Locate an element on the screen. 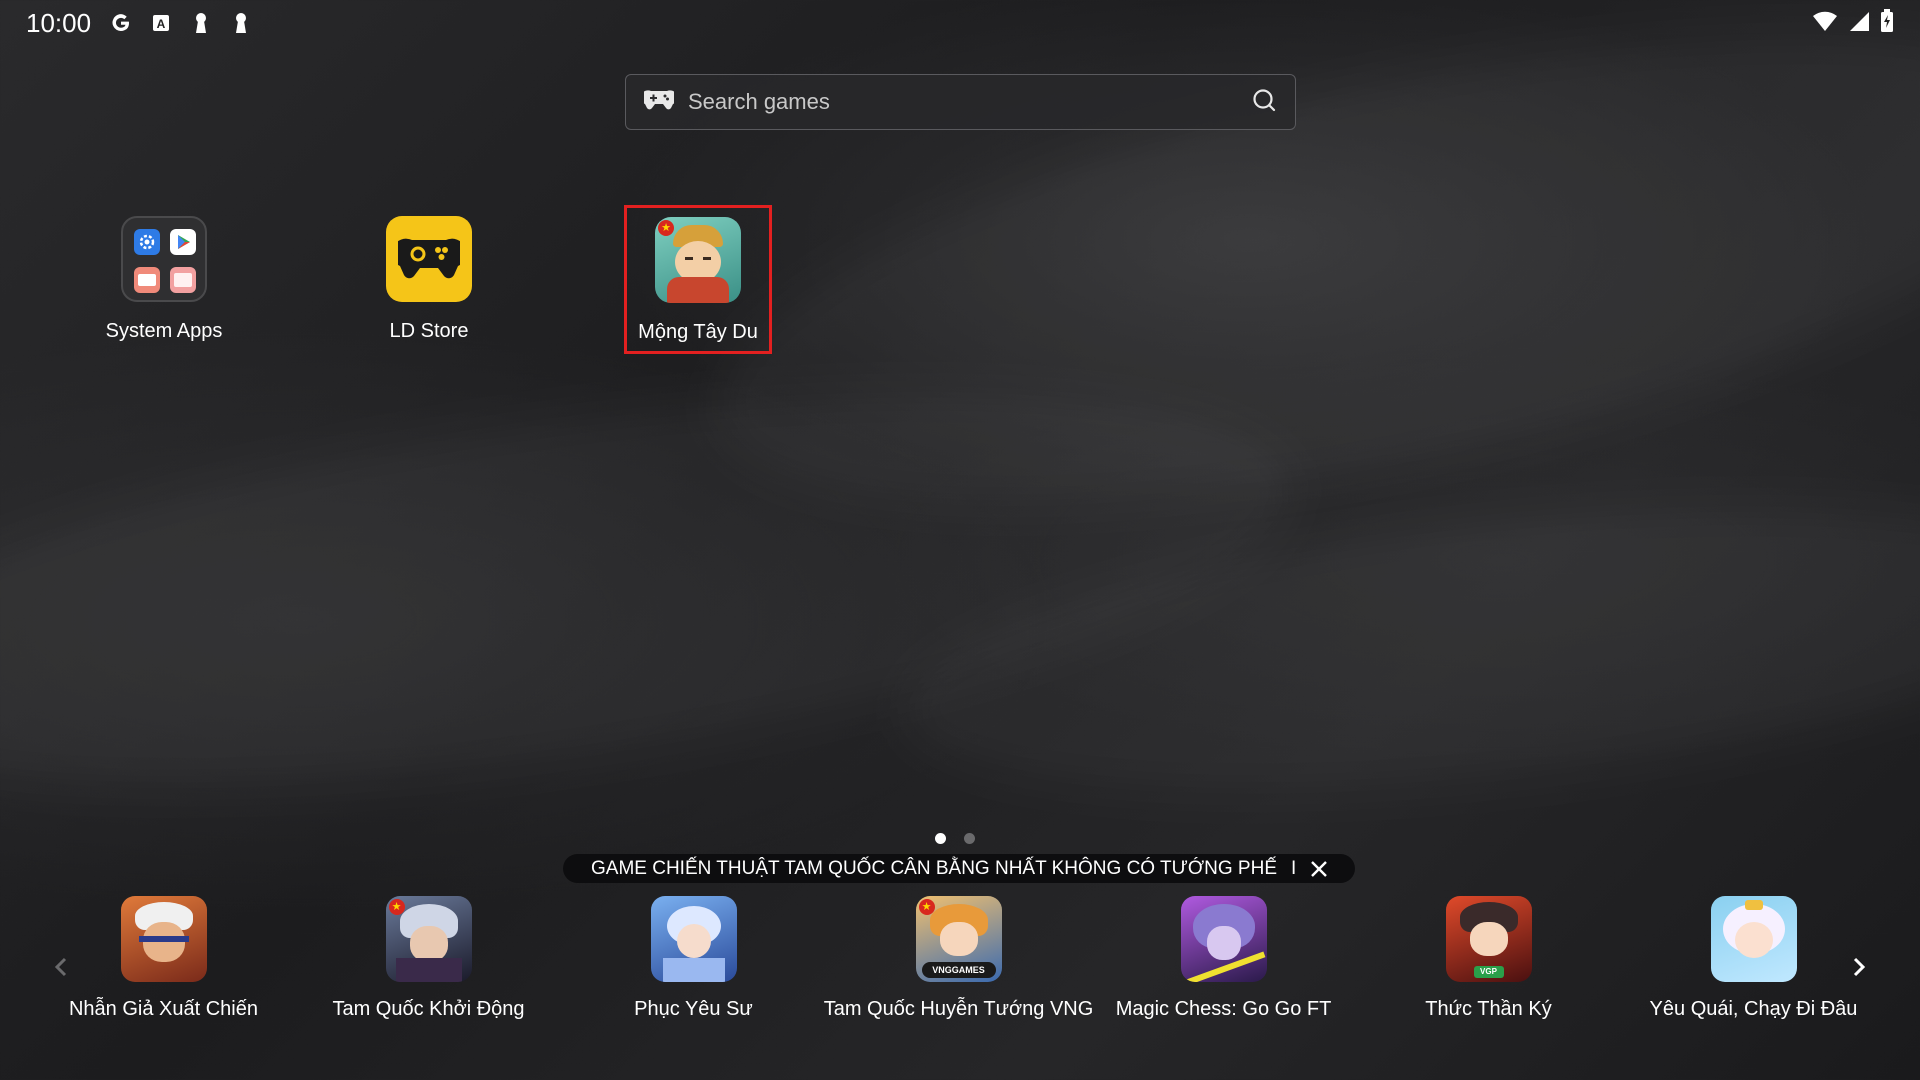  dock-app-thuc-than-ky: VGP Thức Thần Ký is located at coordinates (1488, 958).